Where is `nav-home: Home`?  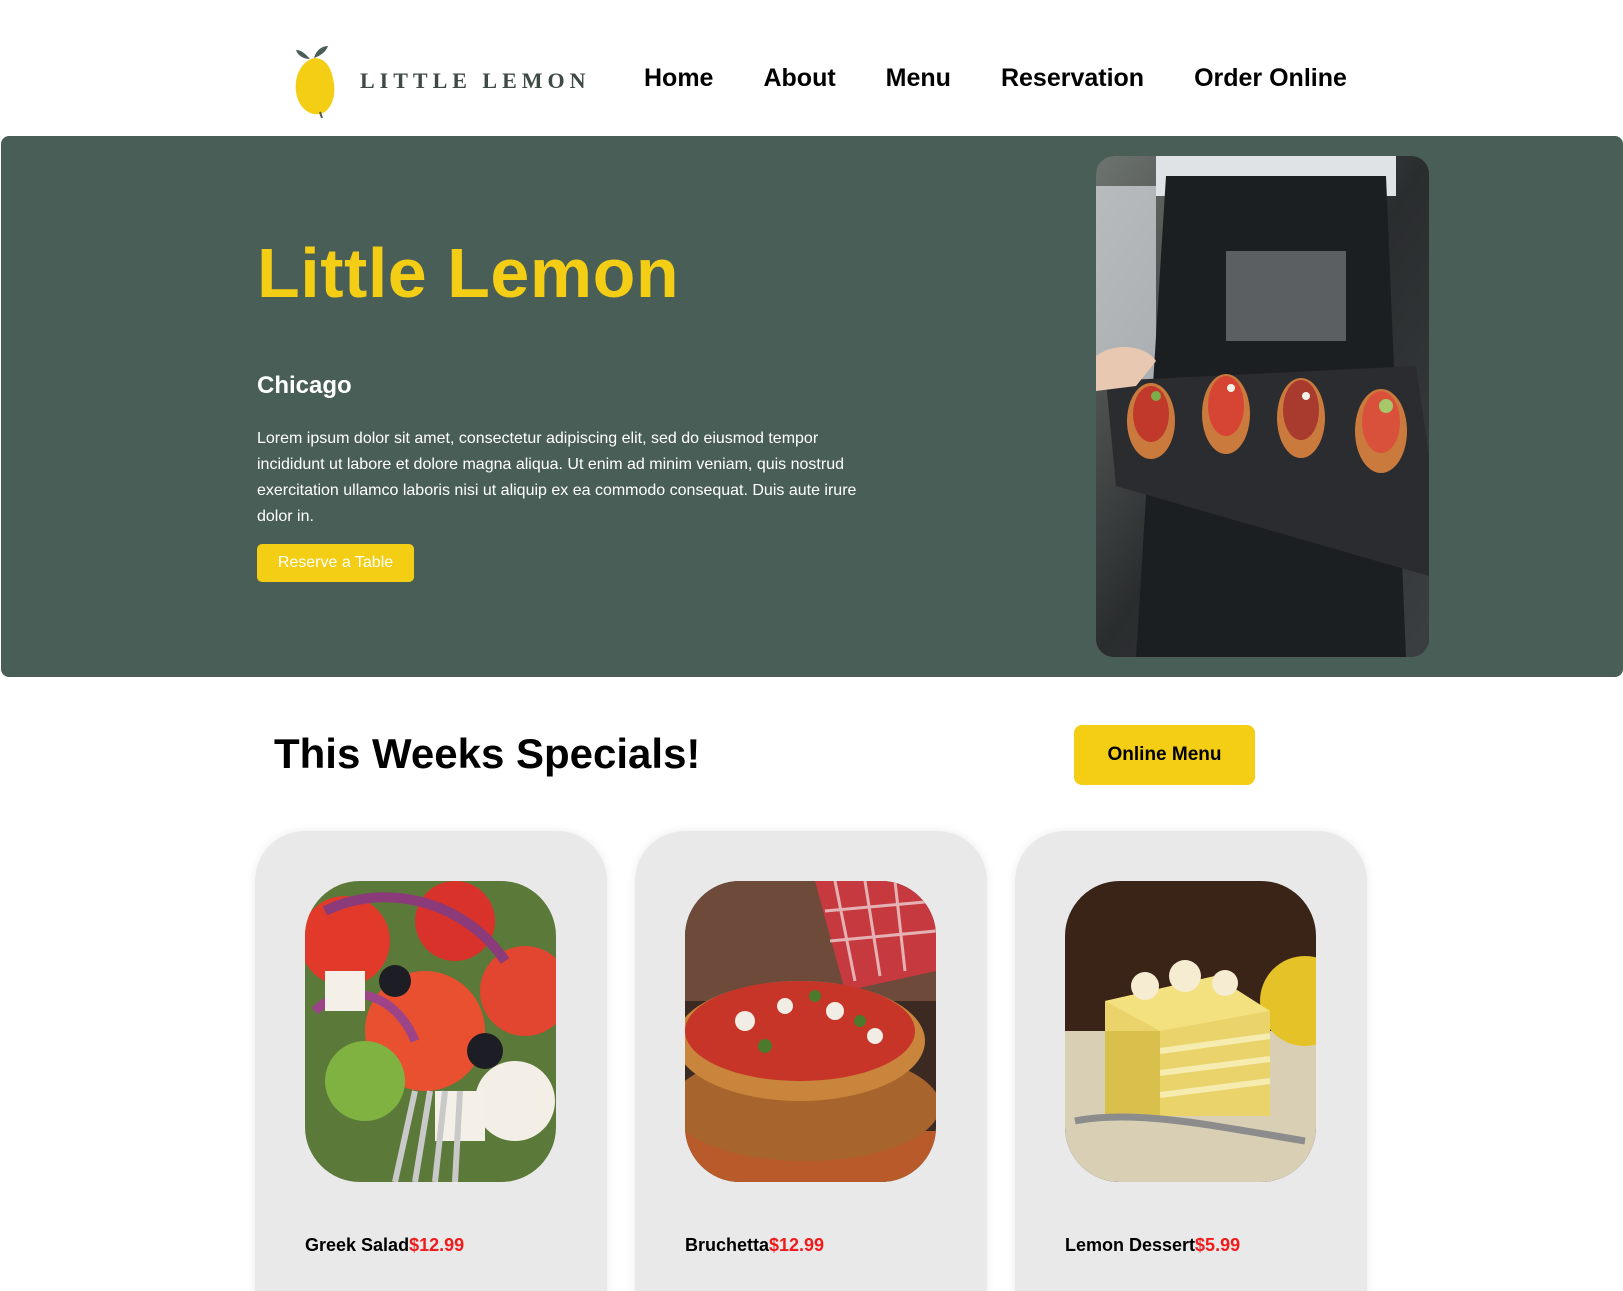 nav-home: Home is located at coordinates (678, 78).